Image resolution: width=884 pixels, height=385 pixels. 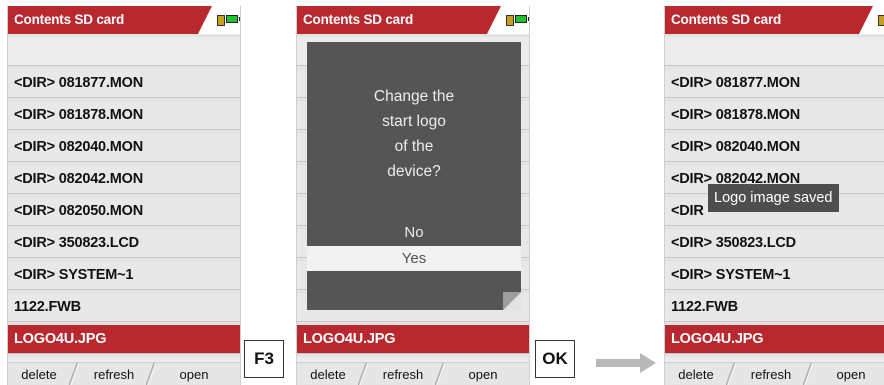 What do you see at coordinates (414, 258) in the screenshot?
I see `dialog-option-yes: Yes` at bounding box center [414, 258].